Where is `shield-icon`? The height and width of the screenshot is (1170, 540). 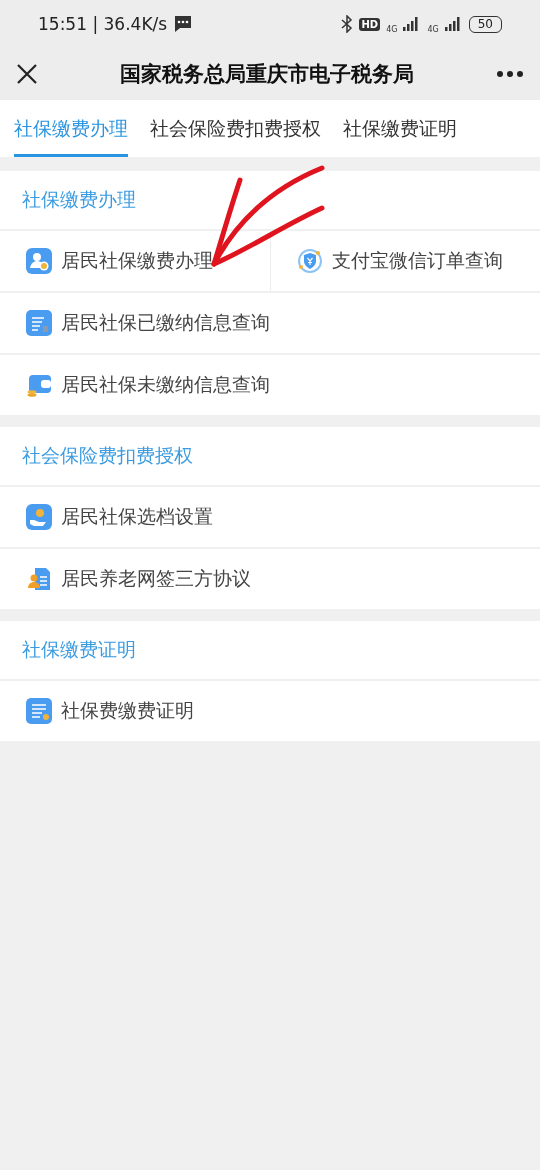
shield-icon is located at coordinates (309, 261).